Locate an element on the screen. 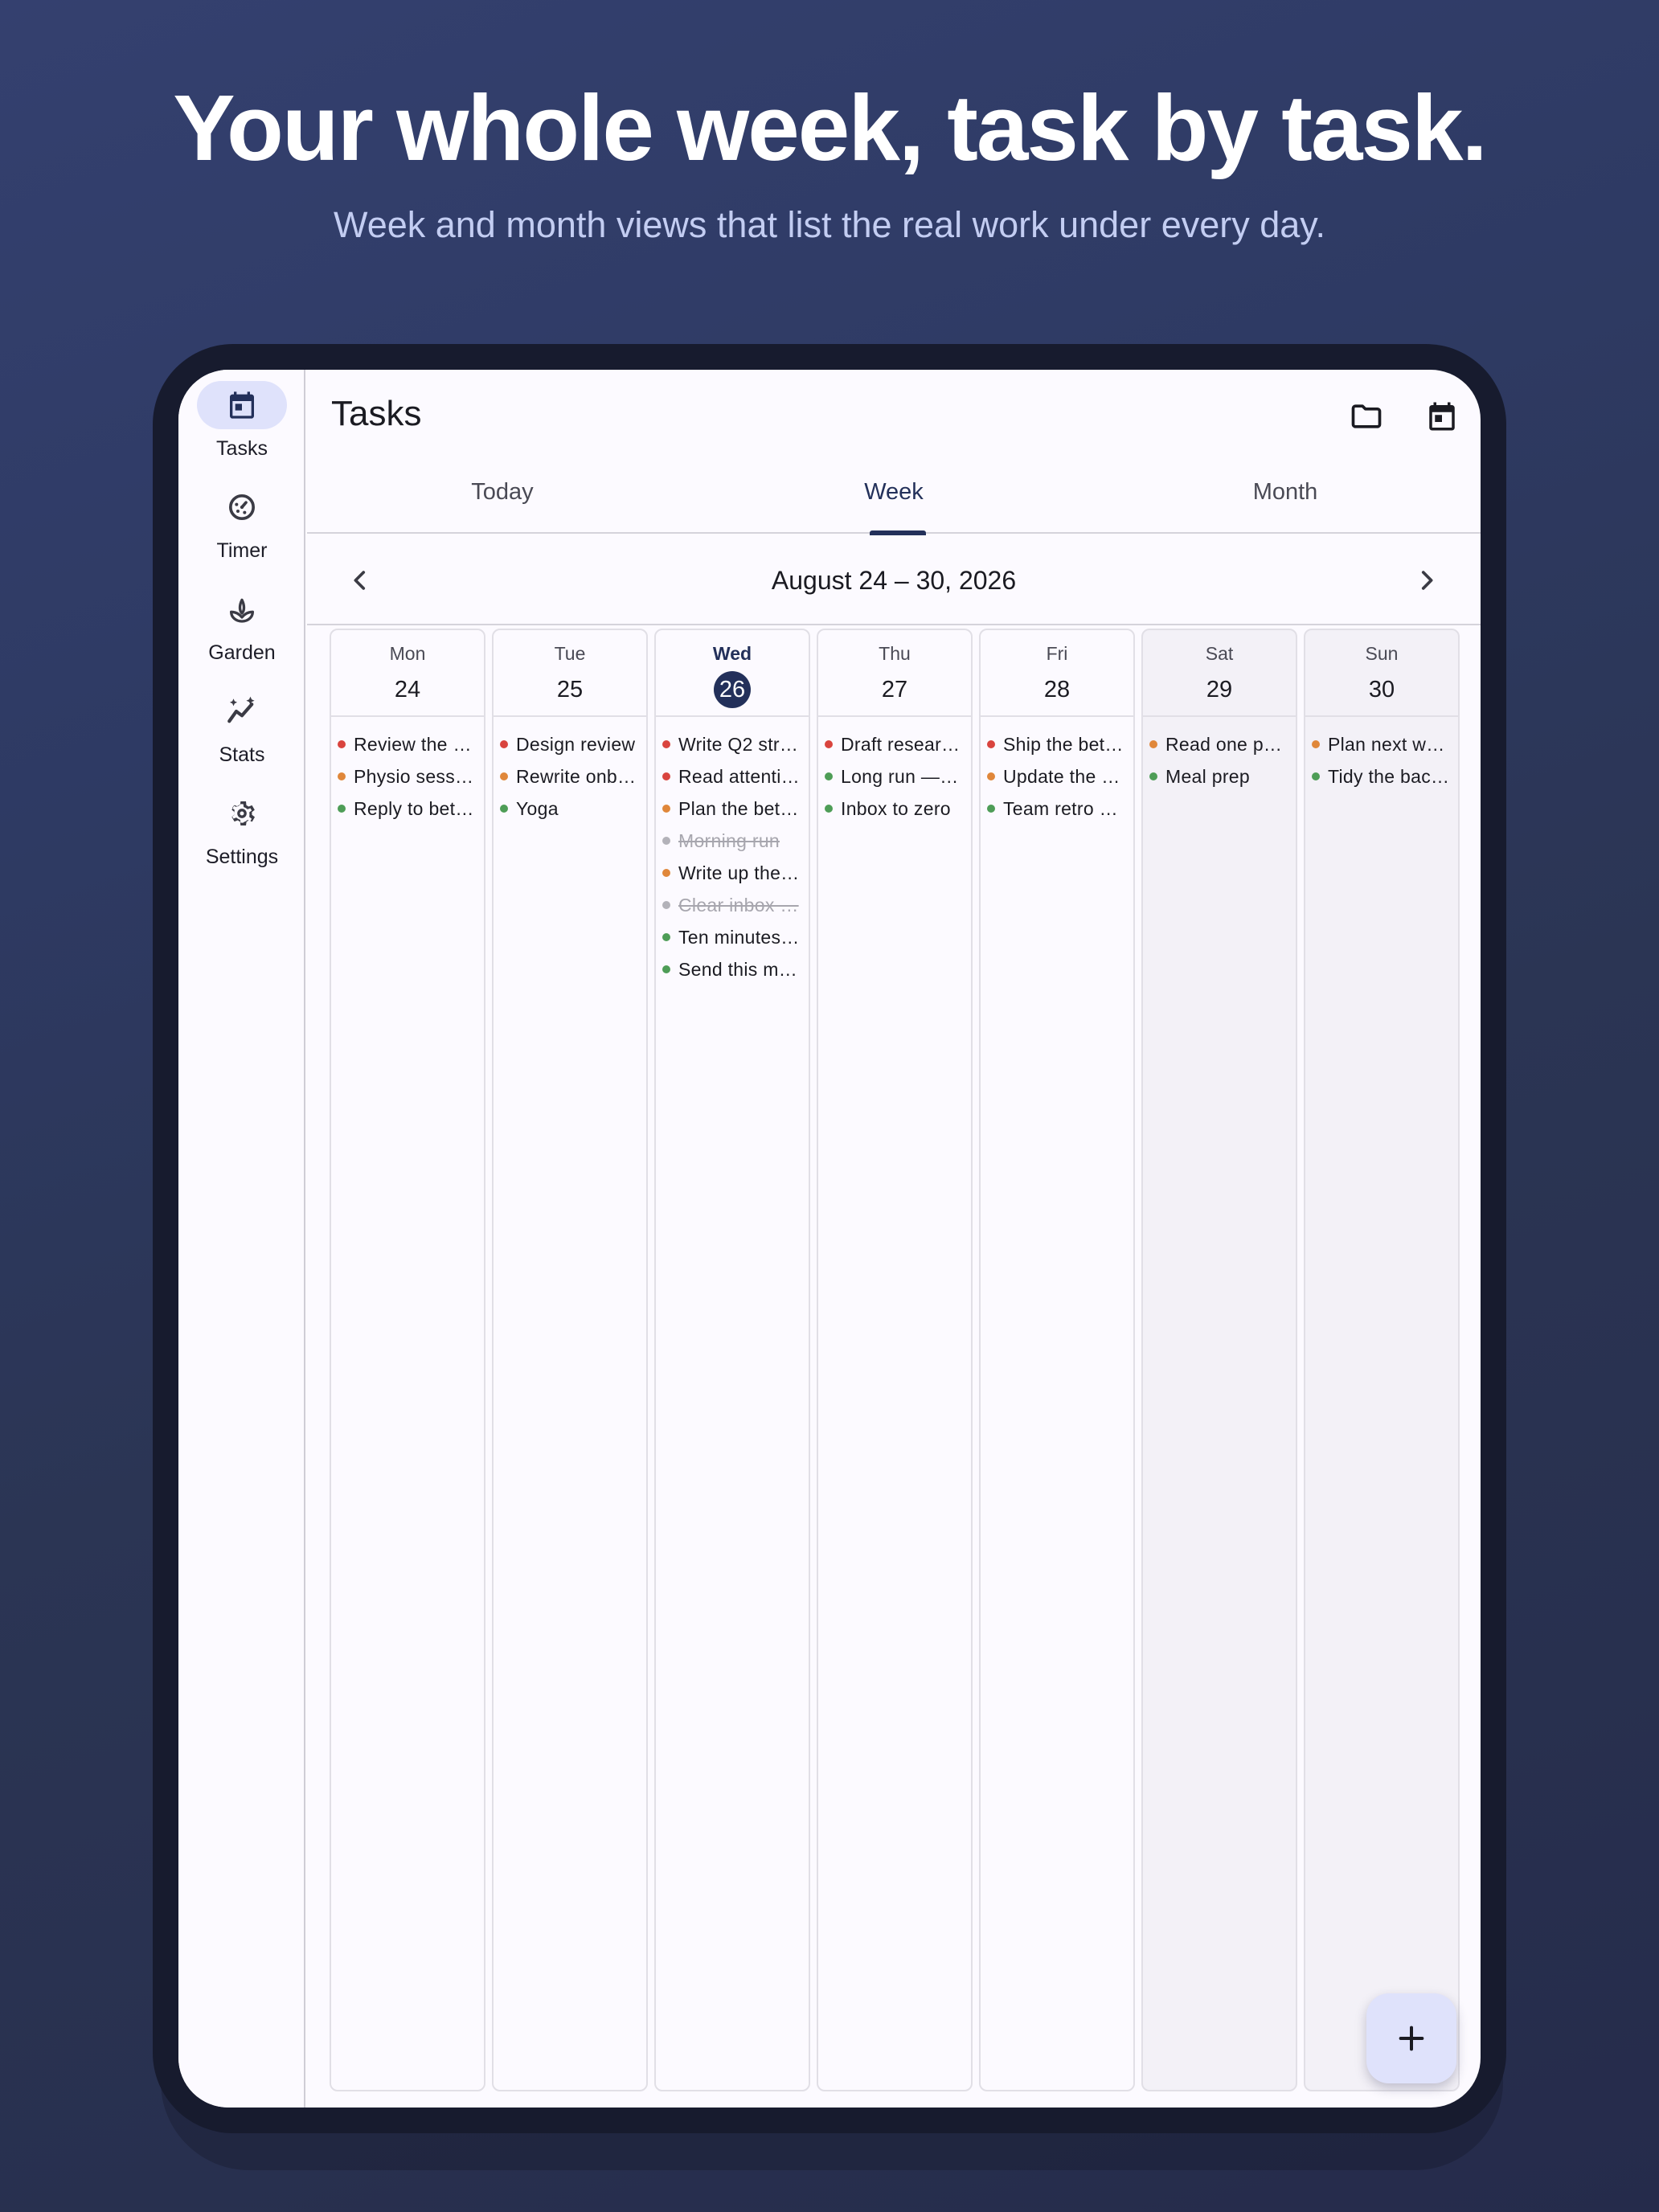 The image size is (1659, 2212). nav-item-tasks: Tasks is located at coordinates (242, 421).